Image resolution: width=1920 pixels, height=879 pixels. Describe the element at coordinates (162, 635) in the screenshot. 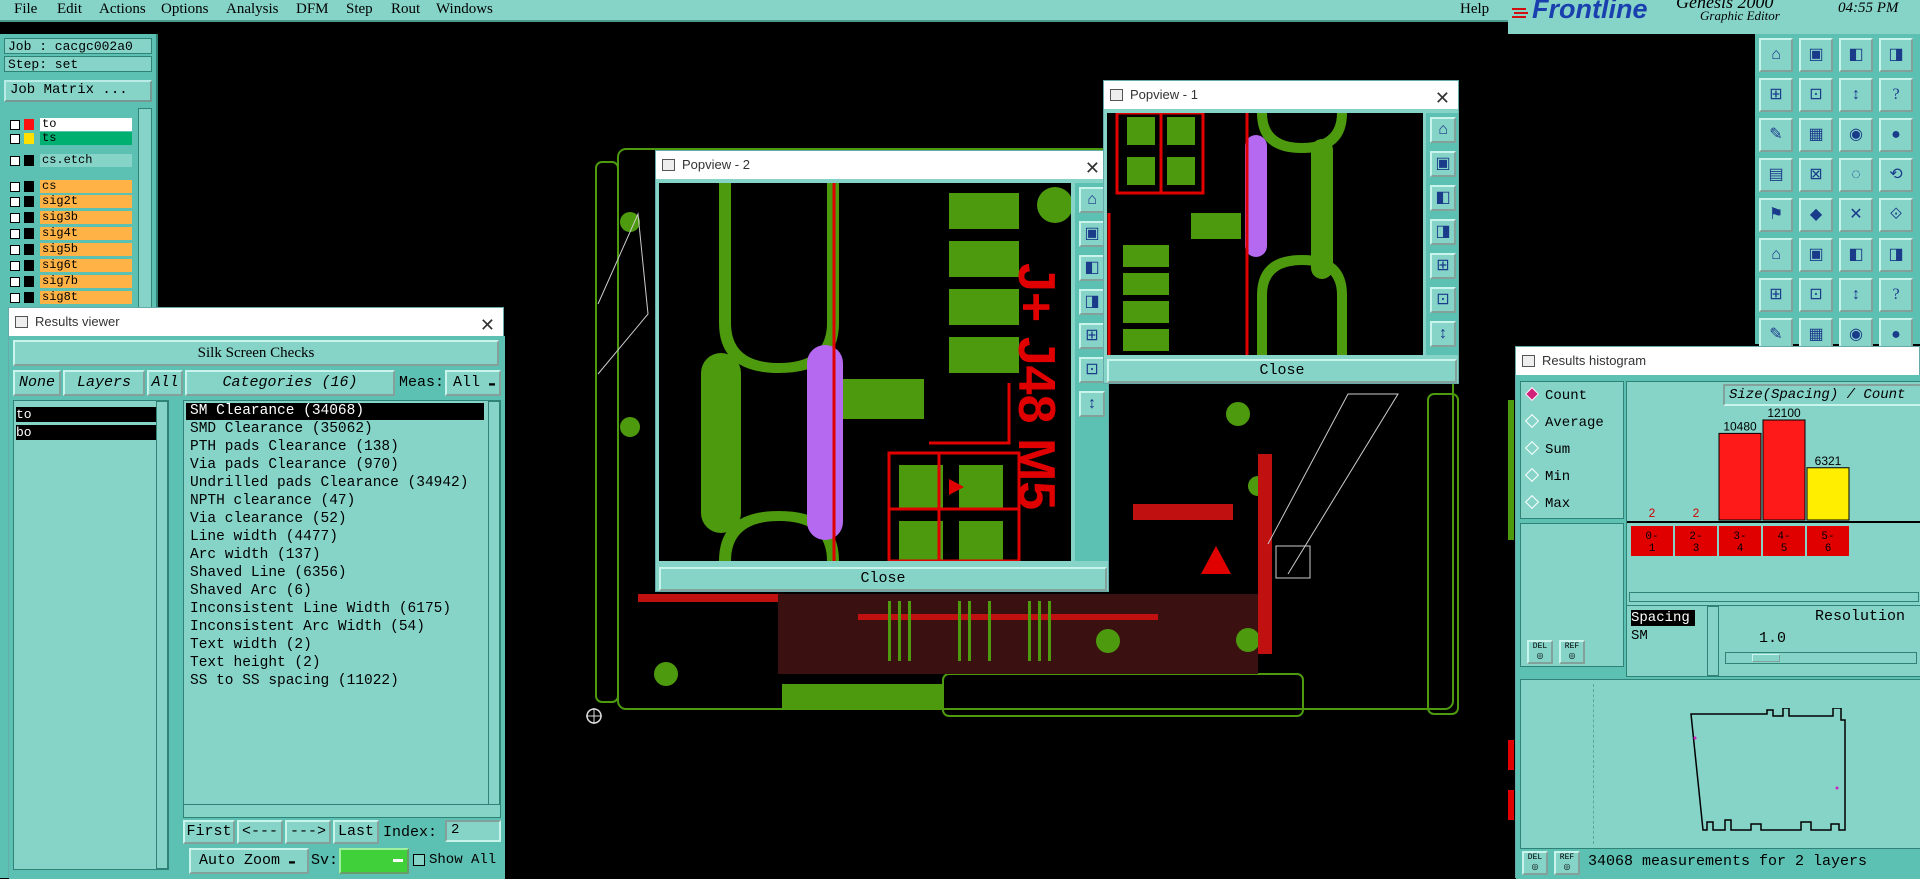

I see `layer-results-scrollbar` at that location.